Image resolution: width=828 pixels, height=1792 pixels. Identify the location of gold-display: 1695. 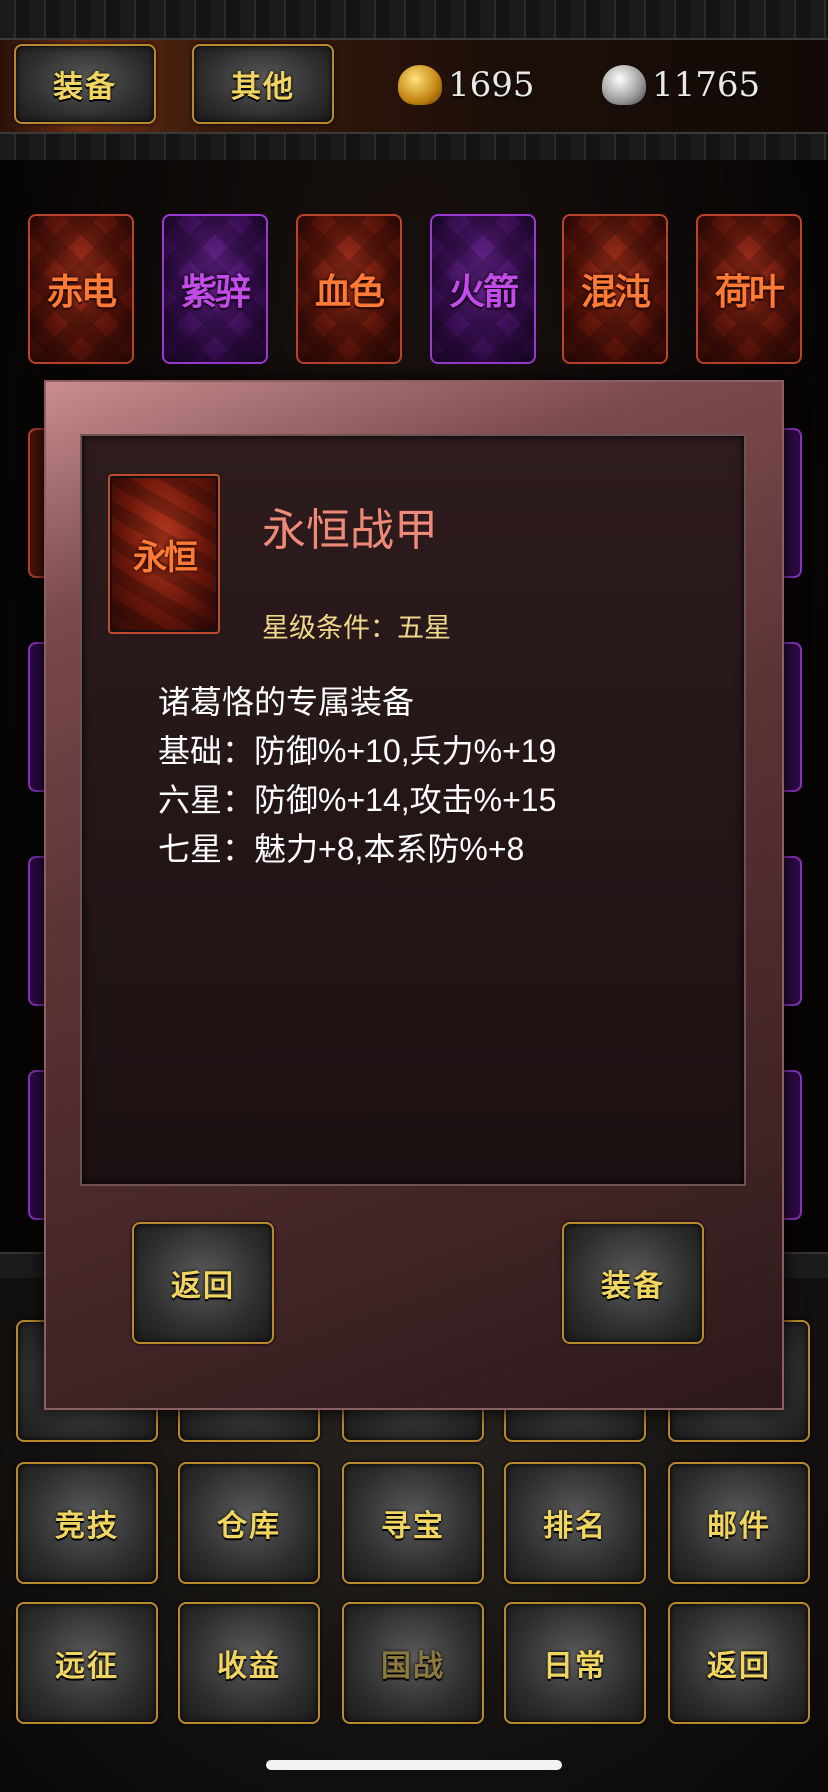
(466, 85).